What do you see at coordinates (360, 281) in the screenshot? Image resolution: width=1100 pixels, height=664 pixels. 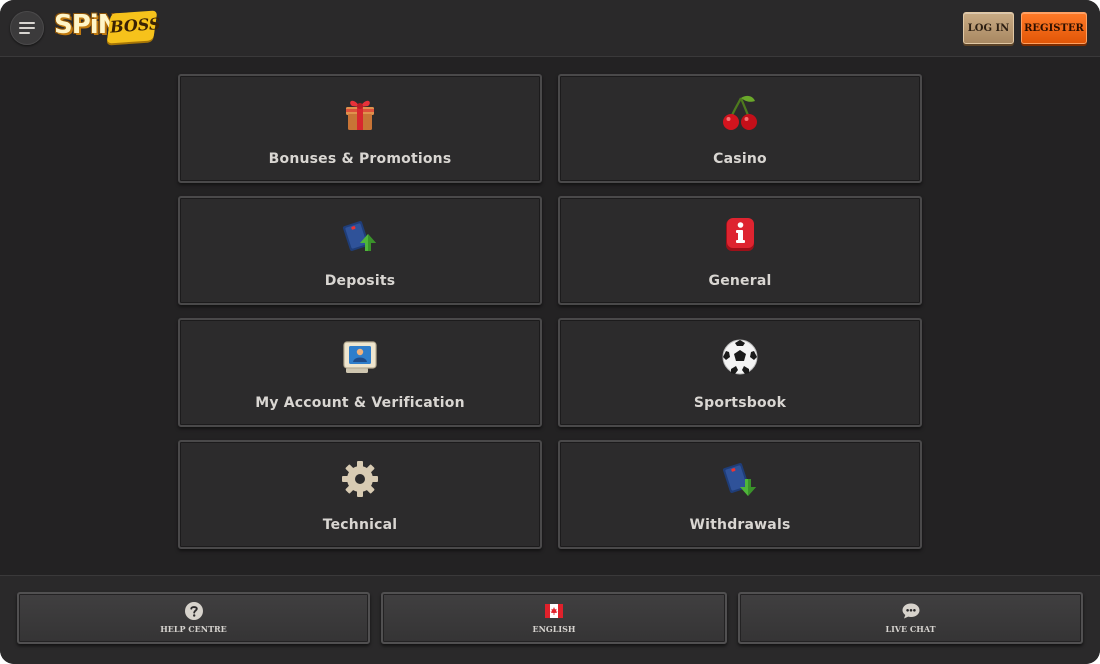 I see `category-label: Deposits` at bounding box center [360, 281].